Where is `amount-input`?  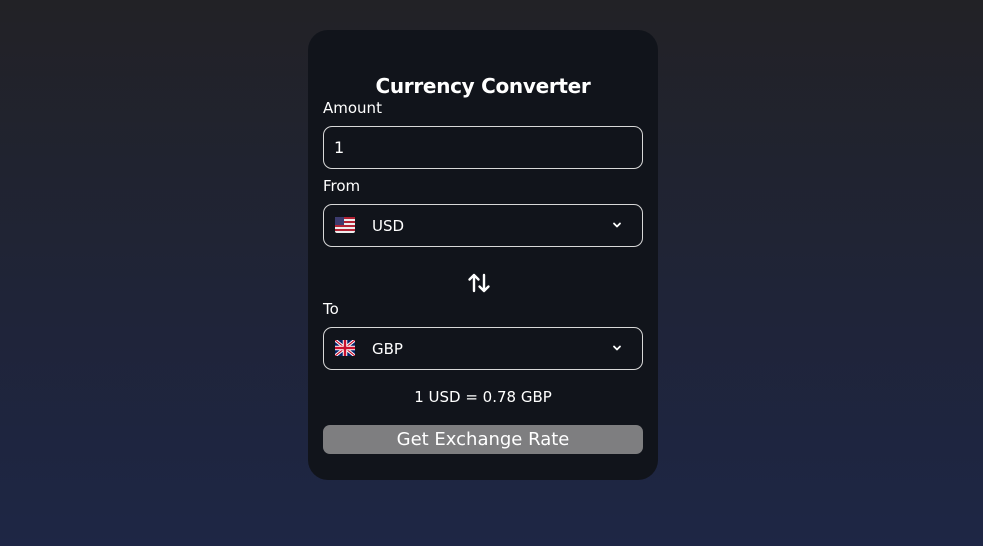 amount-input is located at coordinates (483, 147).